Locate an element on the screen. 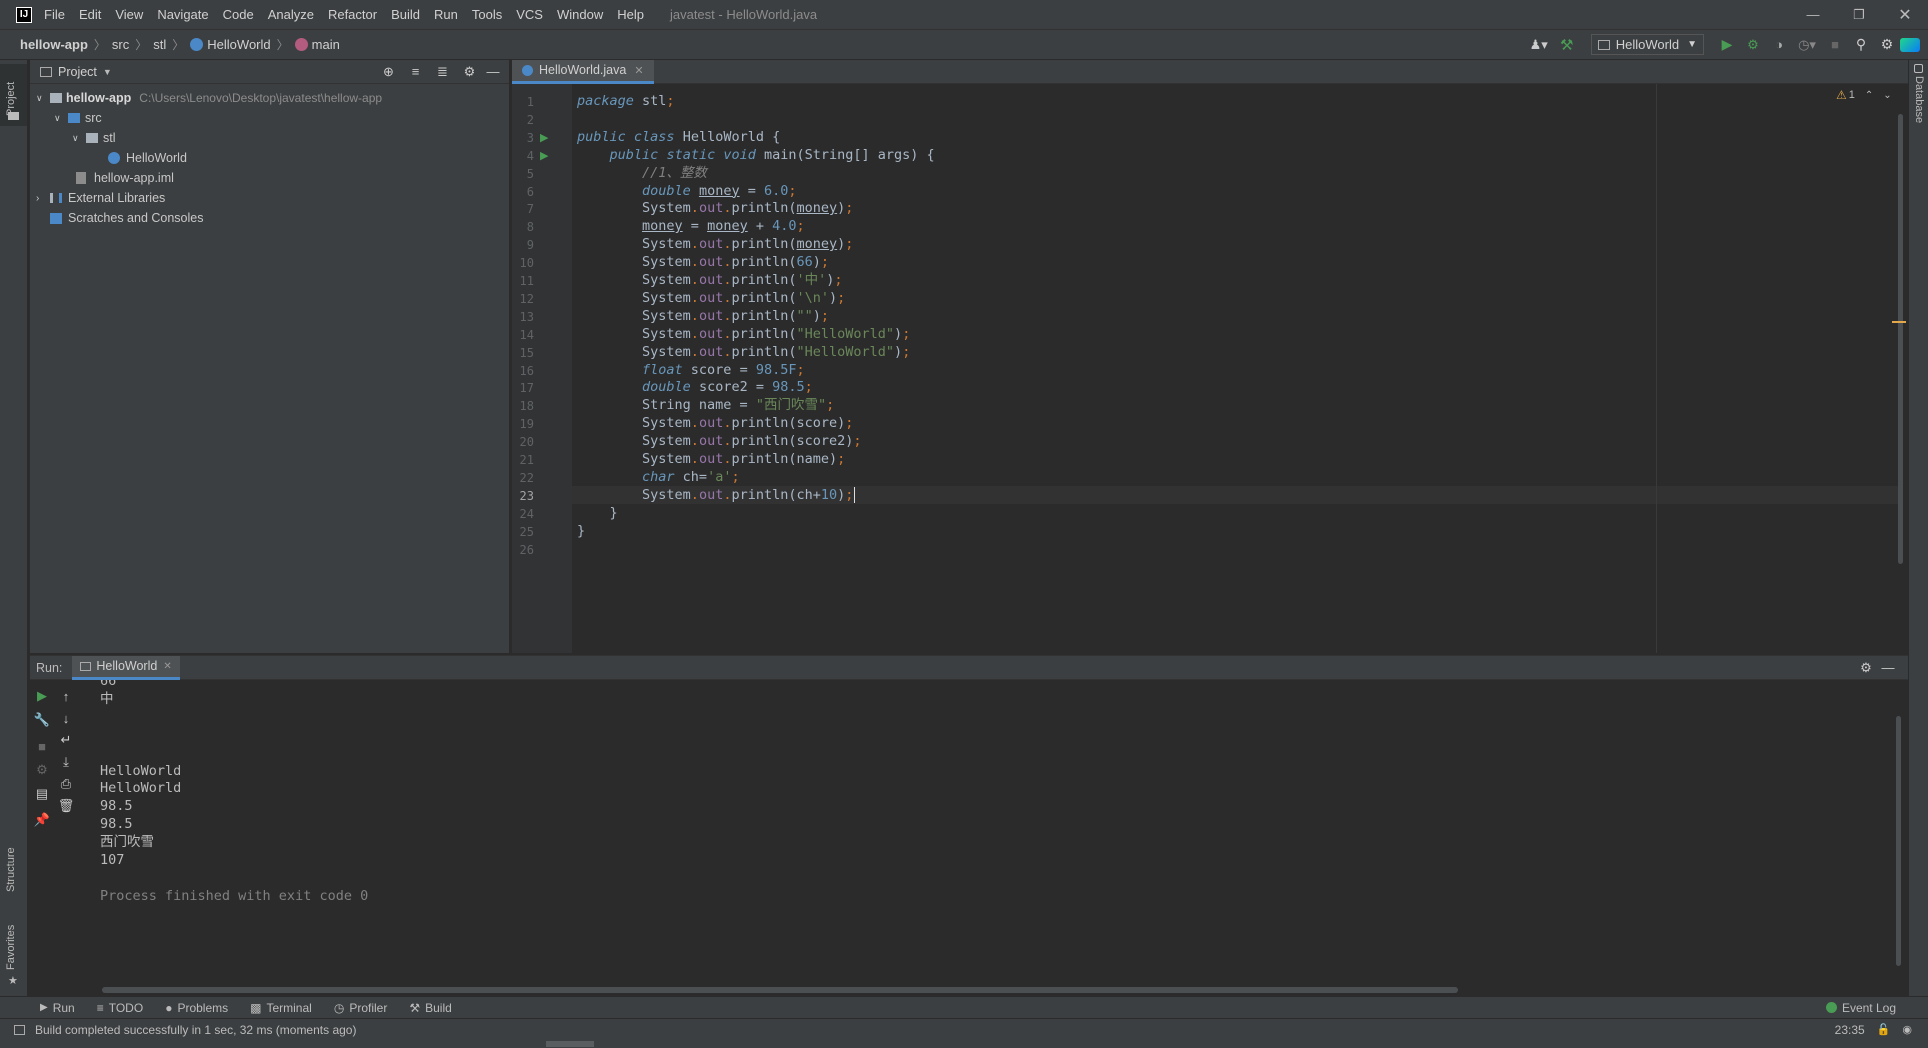  tree-item-src: ∨ src is located at coordinates (269, 118).